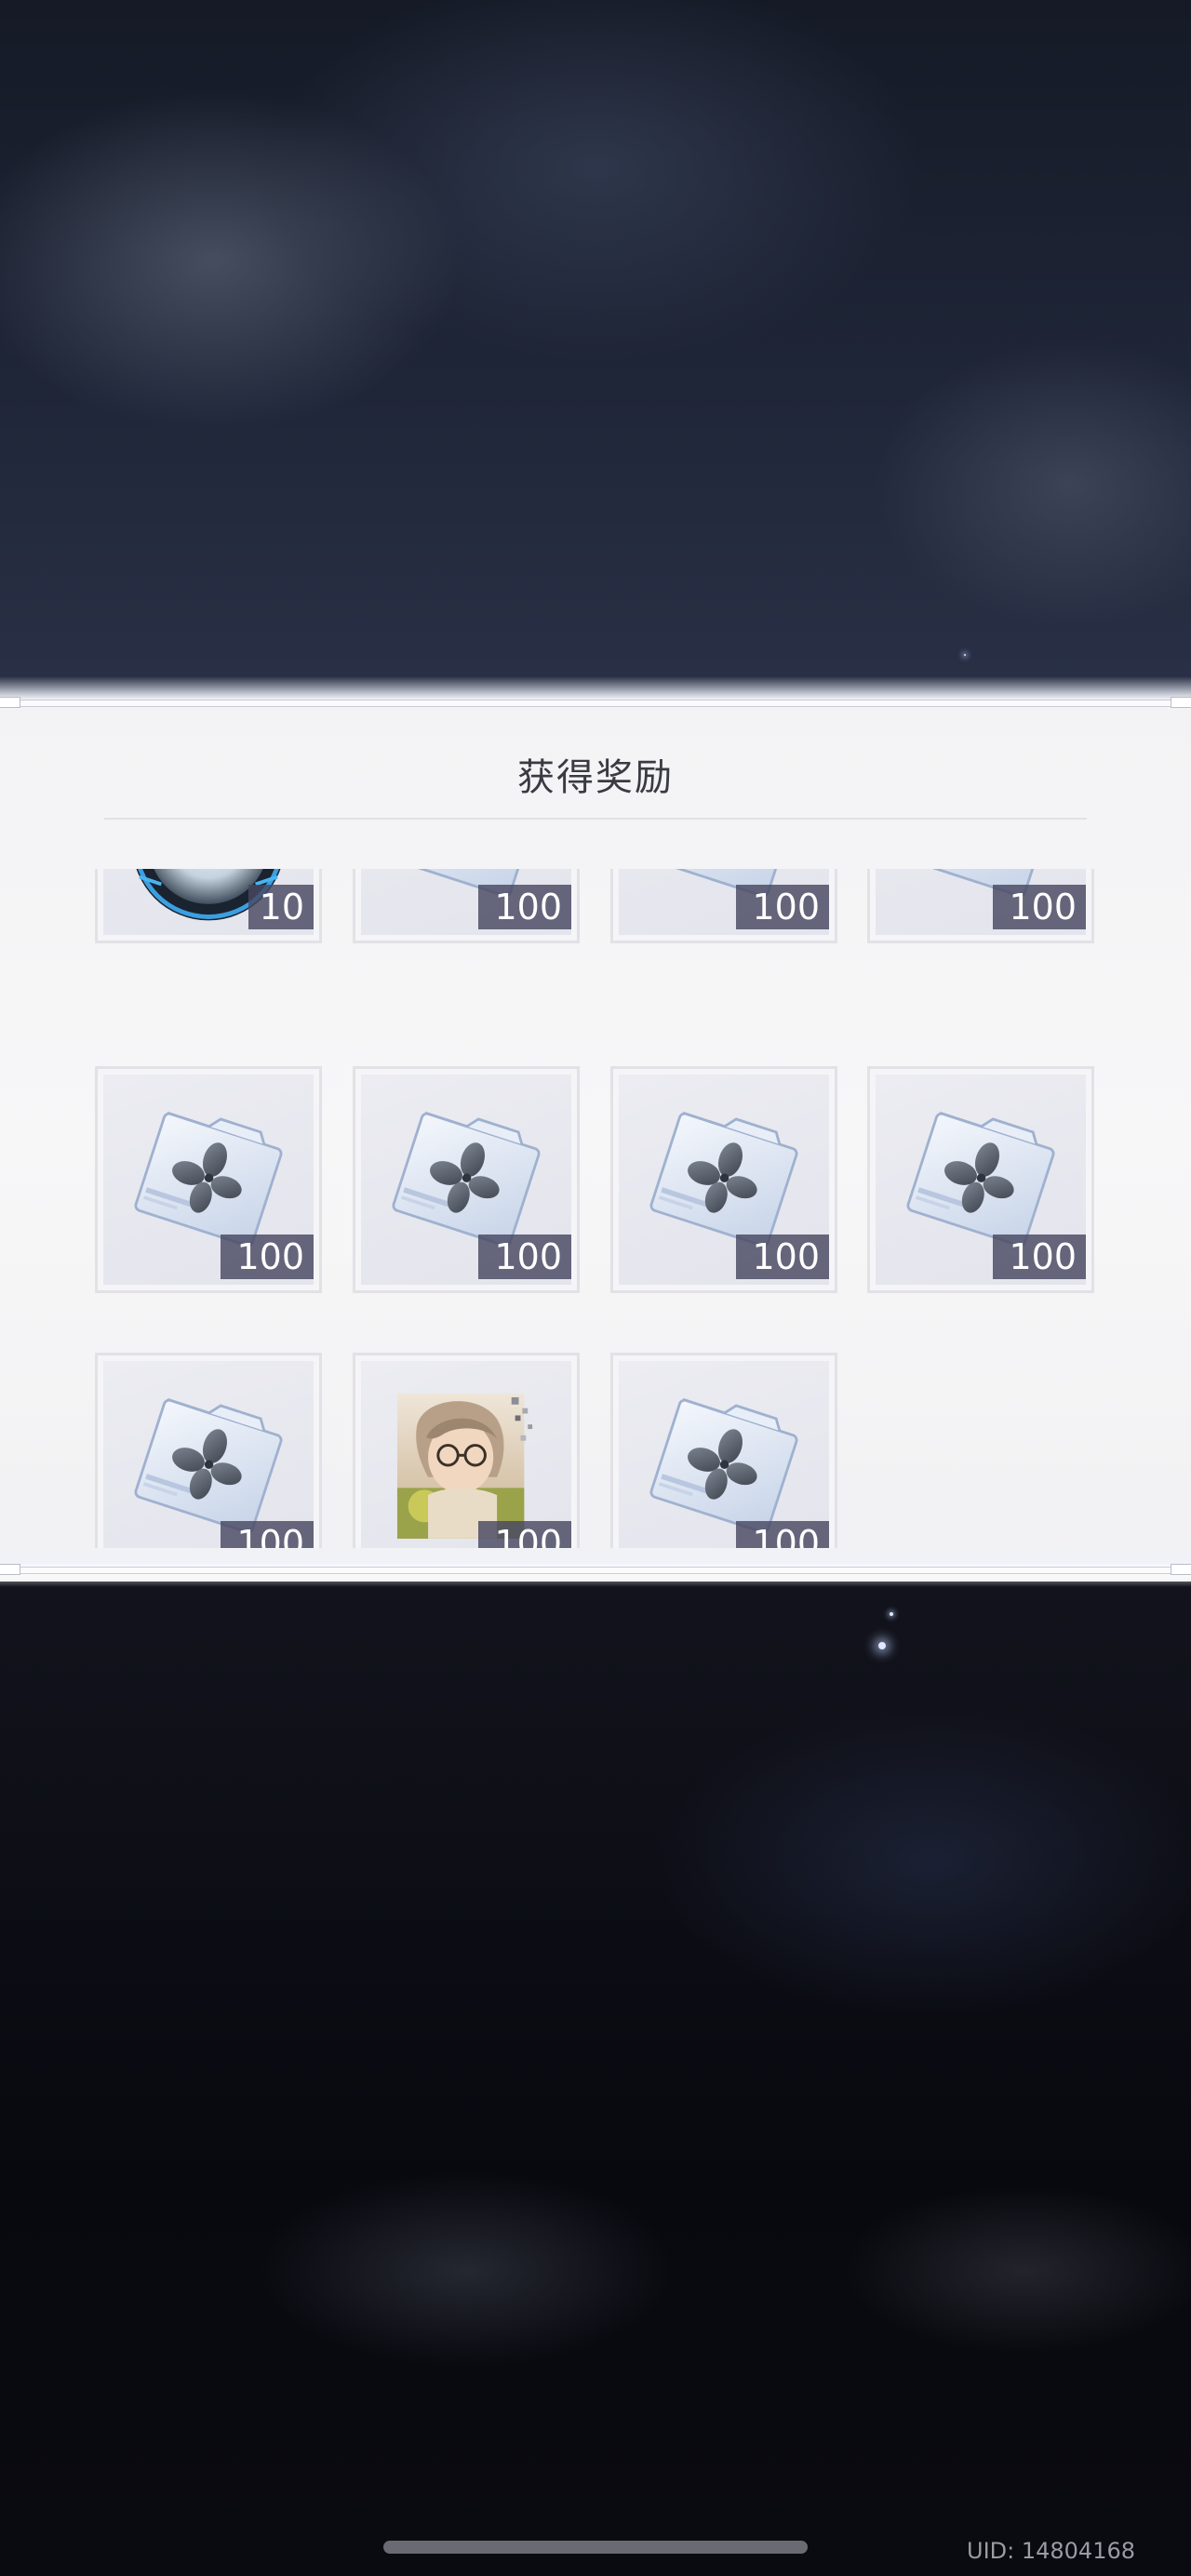 The width and height of the screenshot is (1191, 2576). I want to click on reward-quantity: 10, so click(281, 907).